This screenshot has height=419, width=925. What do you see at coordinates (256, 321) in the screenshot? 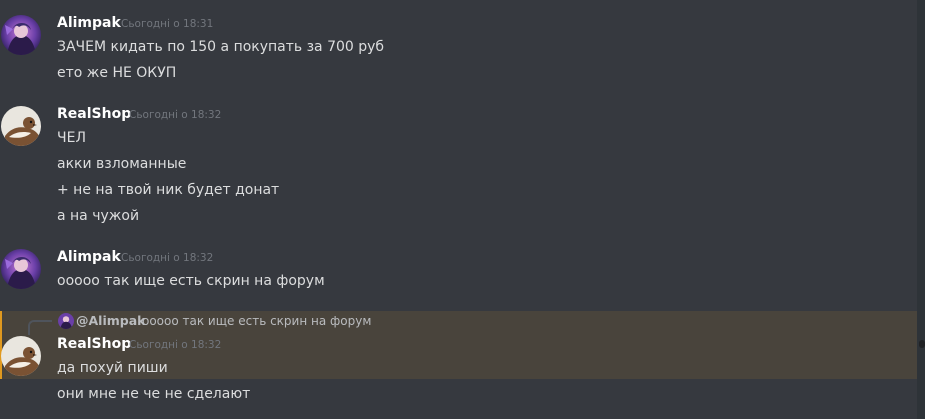
I see `reply-preview-text: ооооо так ище есть скрин на форум` at bounding box center [256, 321].